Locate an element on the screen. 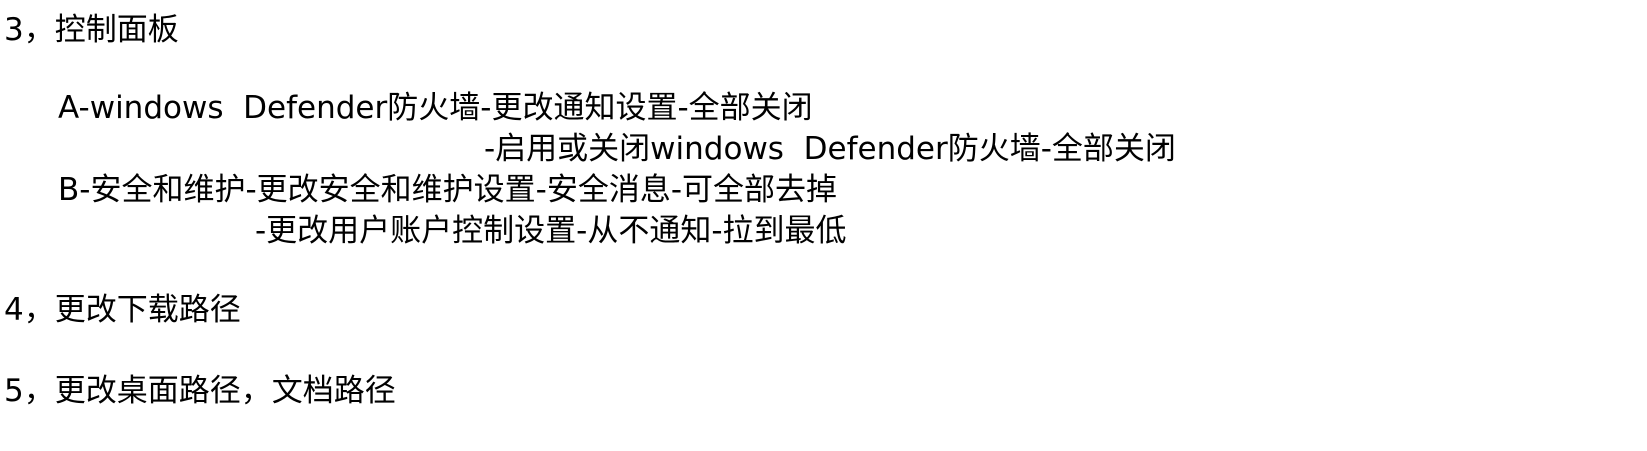 The height and width of the screenshot is (451, 1647). item-a-firewall-toggle: -启用或关闭windows Defender防火墙-全部关闭 is located at coordinates (830, 149).